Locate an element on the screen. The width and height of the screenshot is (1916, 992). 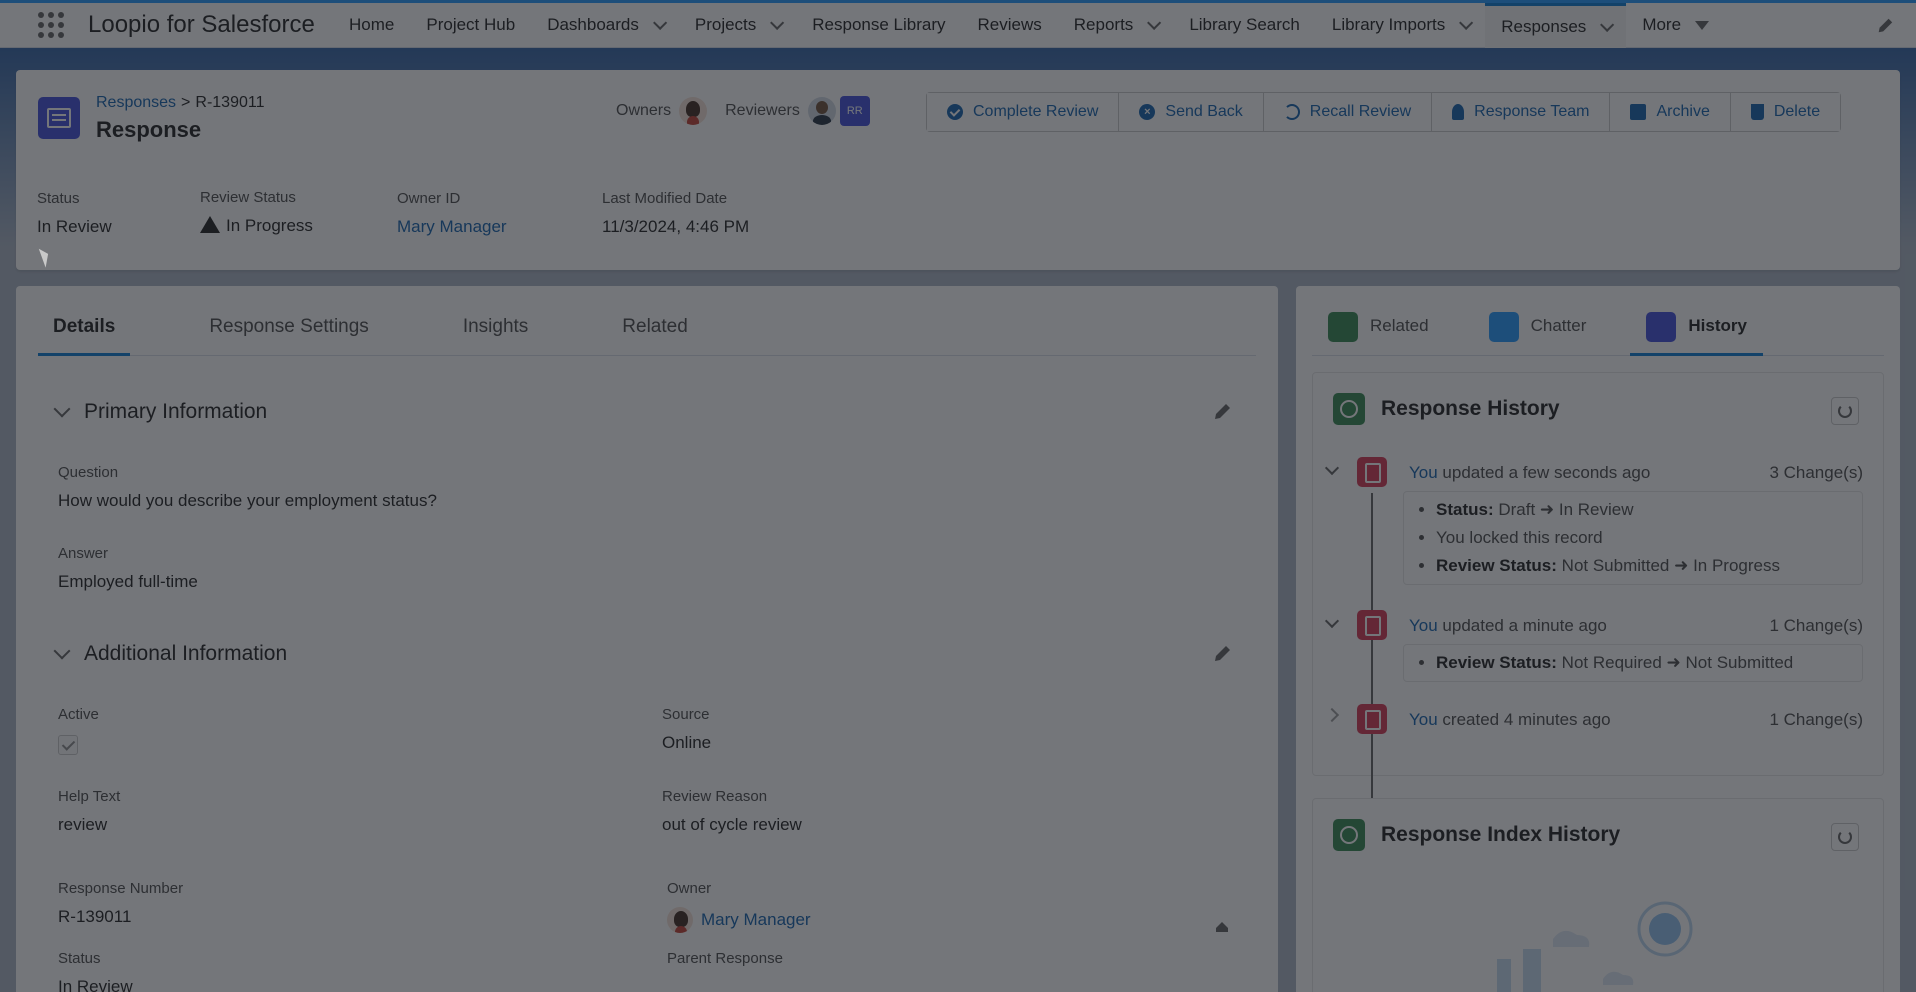
breadcrumb-current: R-139011 is located at coordinates (230, 102).